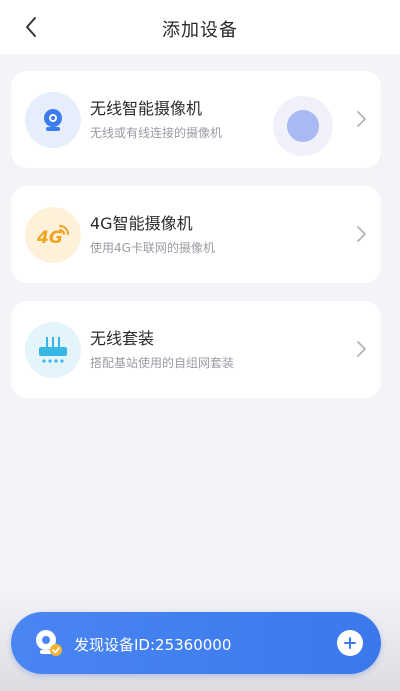  Describe the element at coordinates (196, 234) in the screenshot. I see `card-4g-camera: 4G 4G智能摄像机 使用4G卡联网的摄像机` at that location.